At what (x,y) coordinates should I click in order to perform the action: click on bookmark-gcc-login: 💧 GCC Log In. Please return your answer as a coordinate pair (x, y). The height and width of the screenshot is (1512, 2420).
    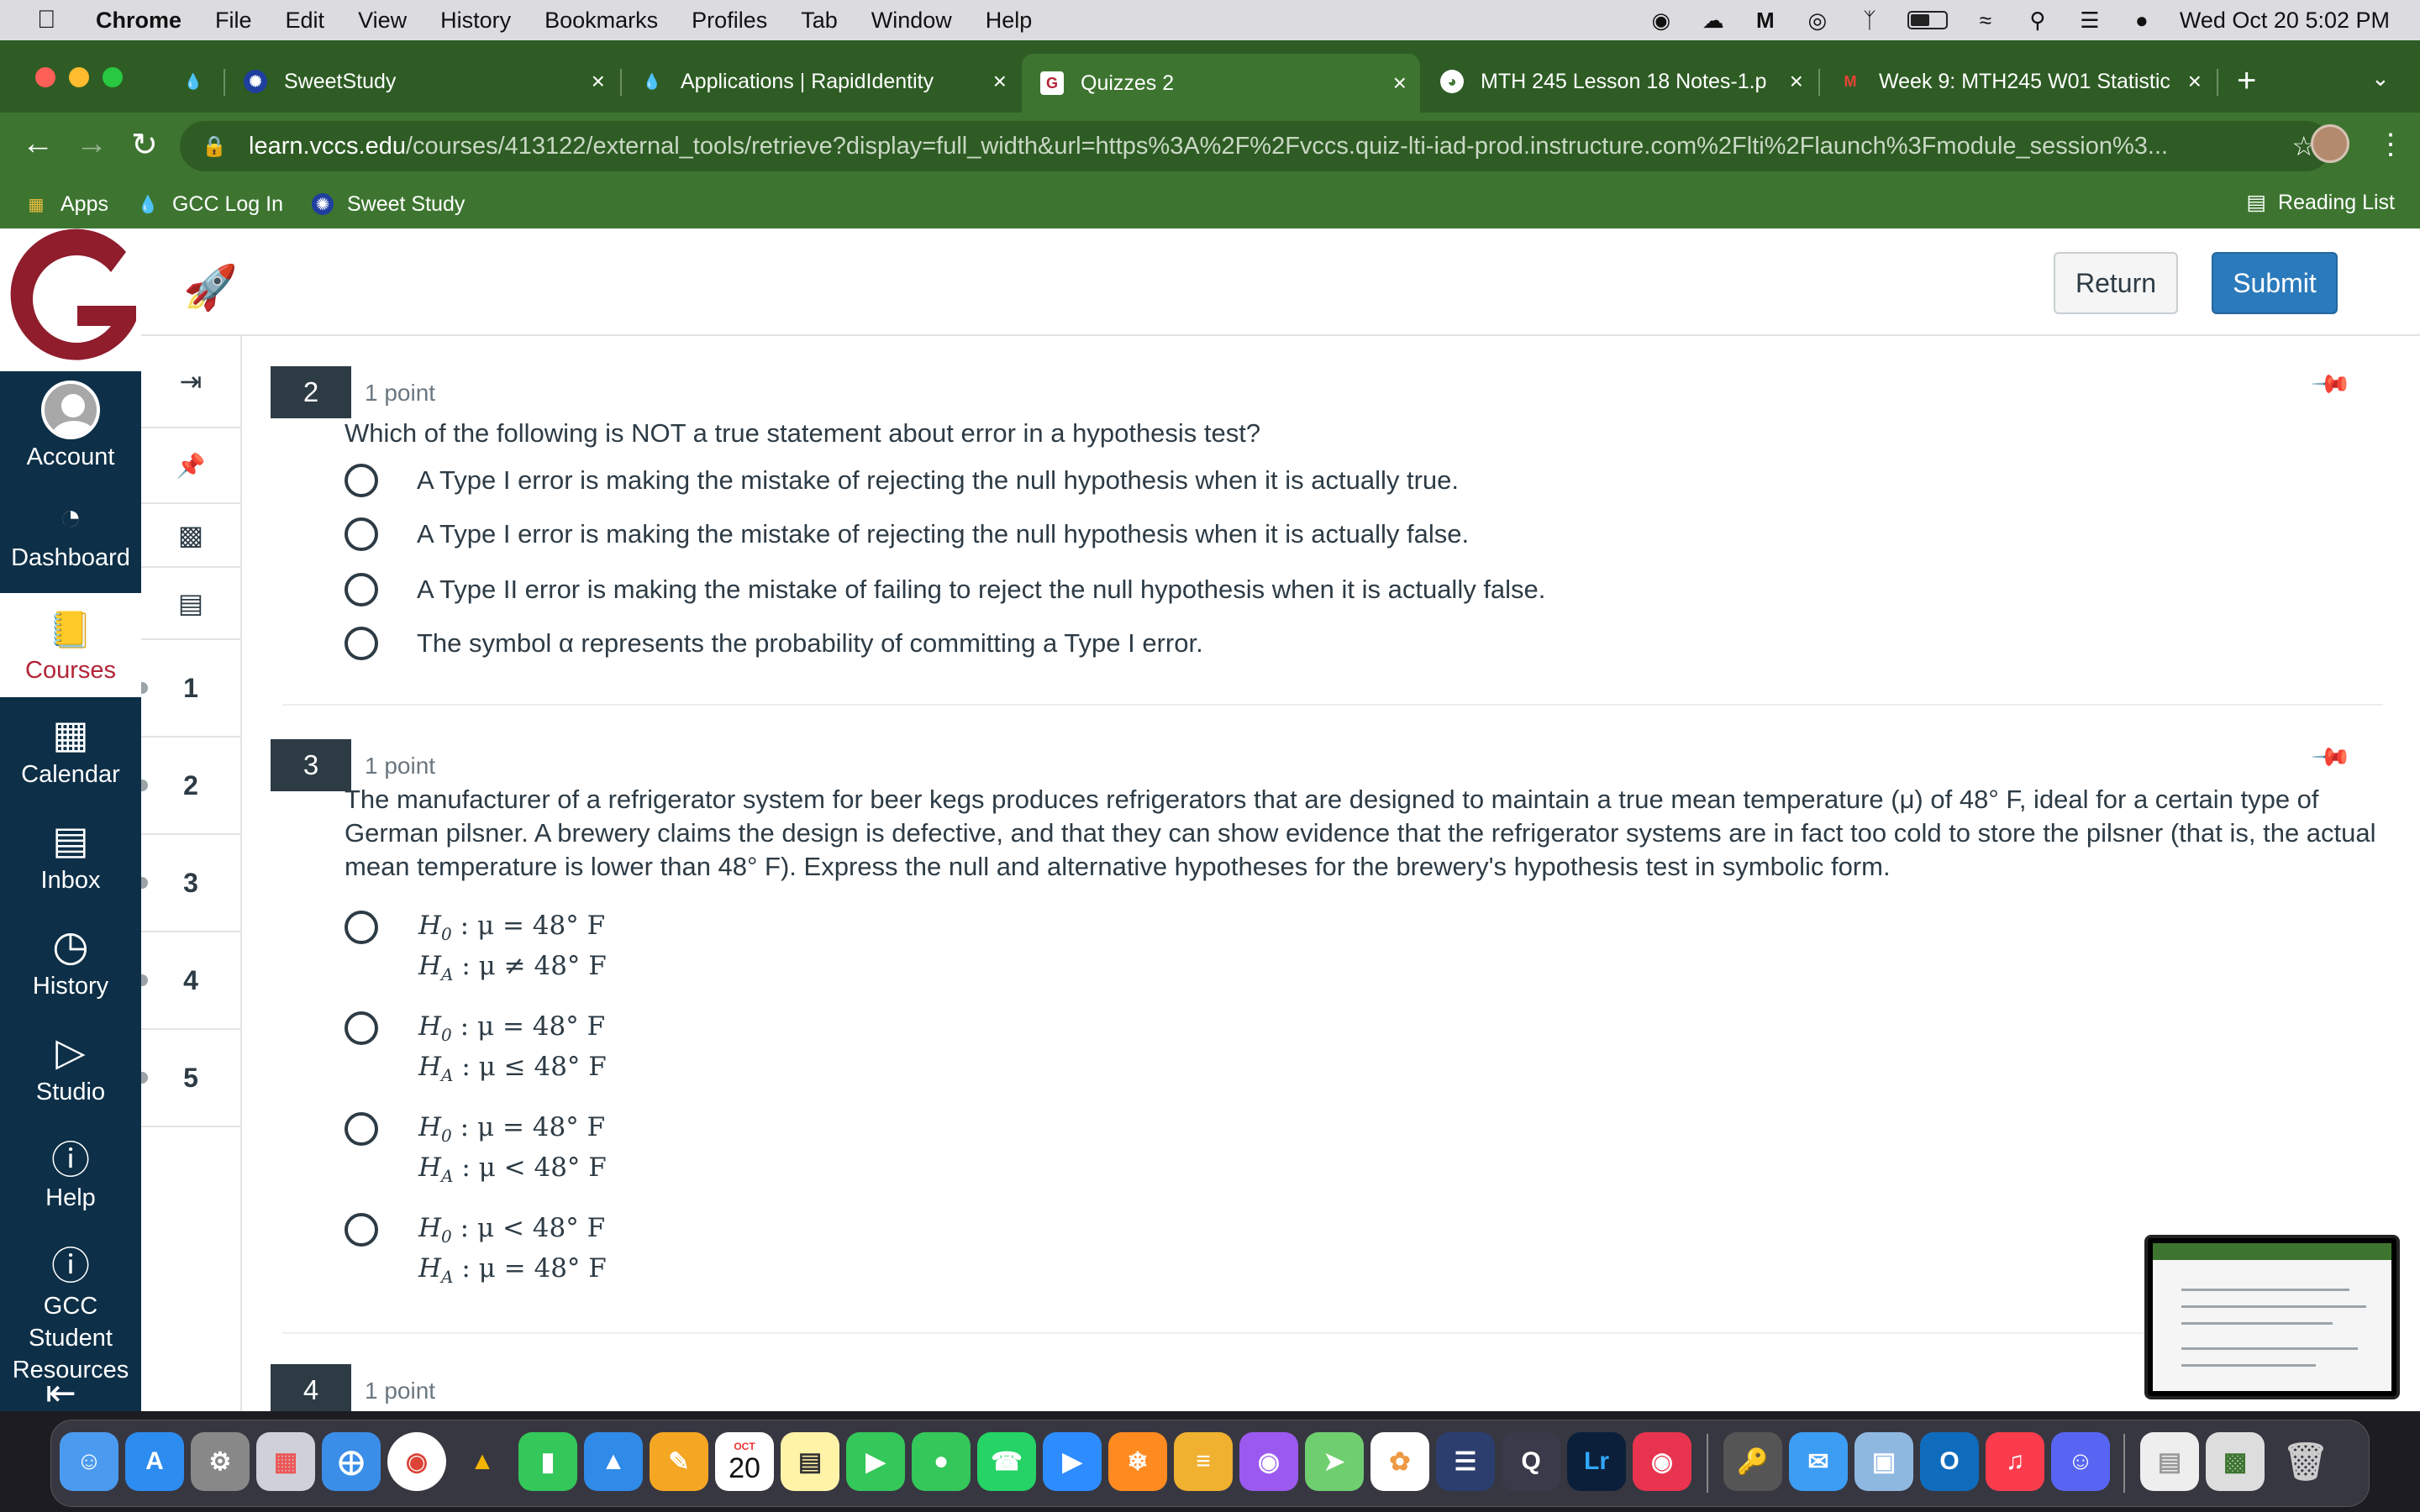
    Looking at the image, I should click on (210, 204).